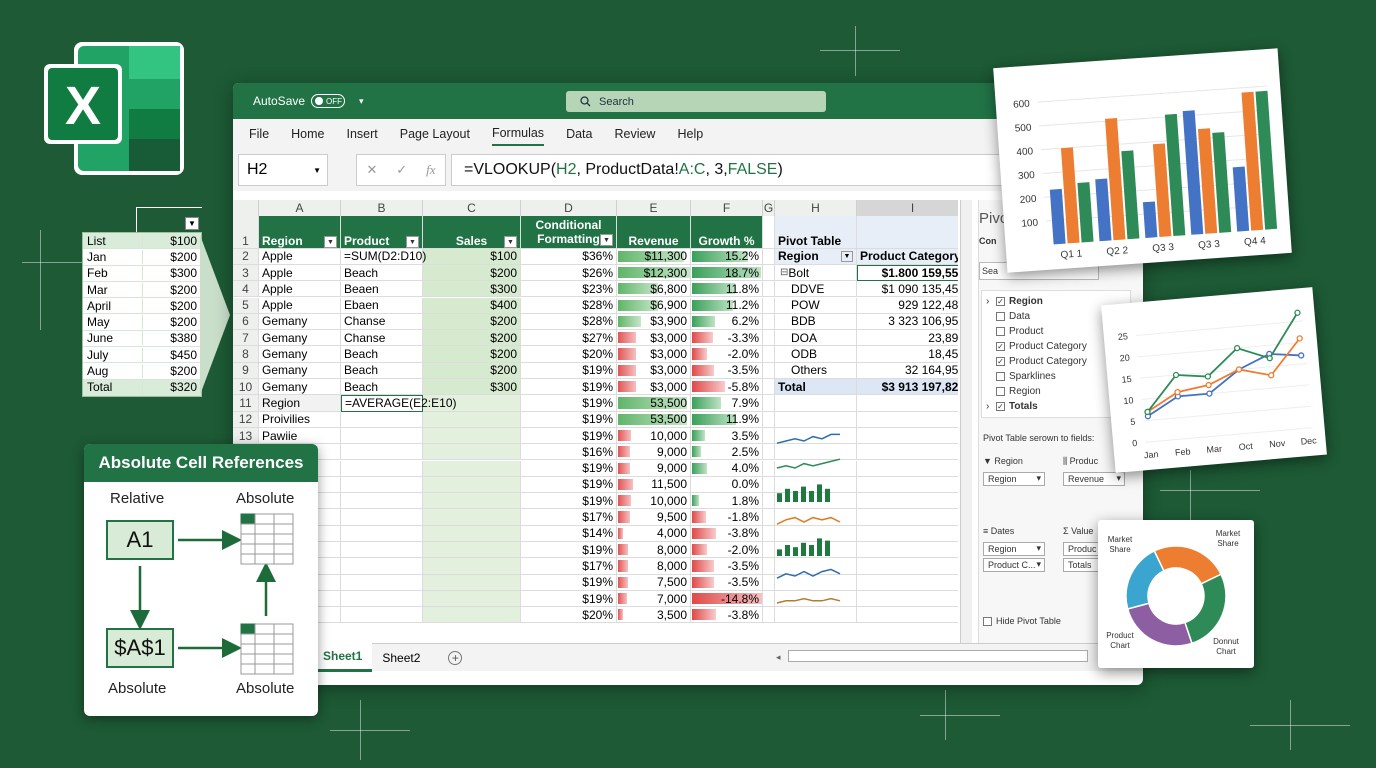 The height and width of the screenshot is (768, 1376). What do you see at coordinates (727, 232) in the screenshot?
I see `header-growth: Growth %` at bounding box center [727, 232].